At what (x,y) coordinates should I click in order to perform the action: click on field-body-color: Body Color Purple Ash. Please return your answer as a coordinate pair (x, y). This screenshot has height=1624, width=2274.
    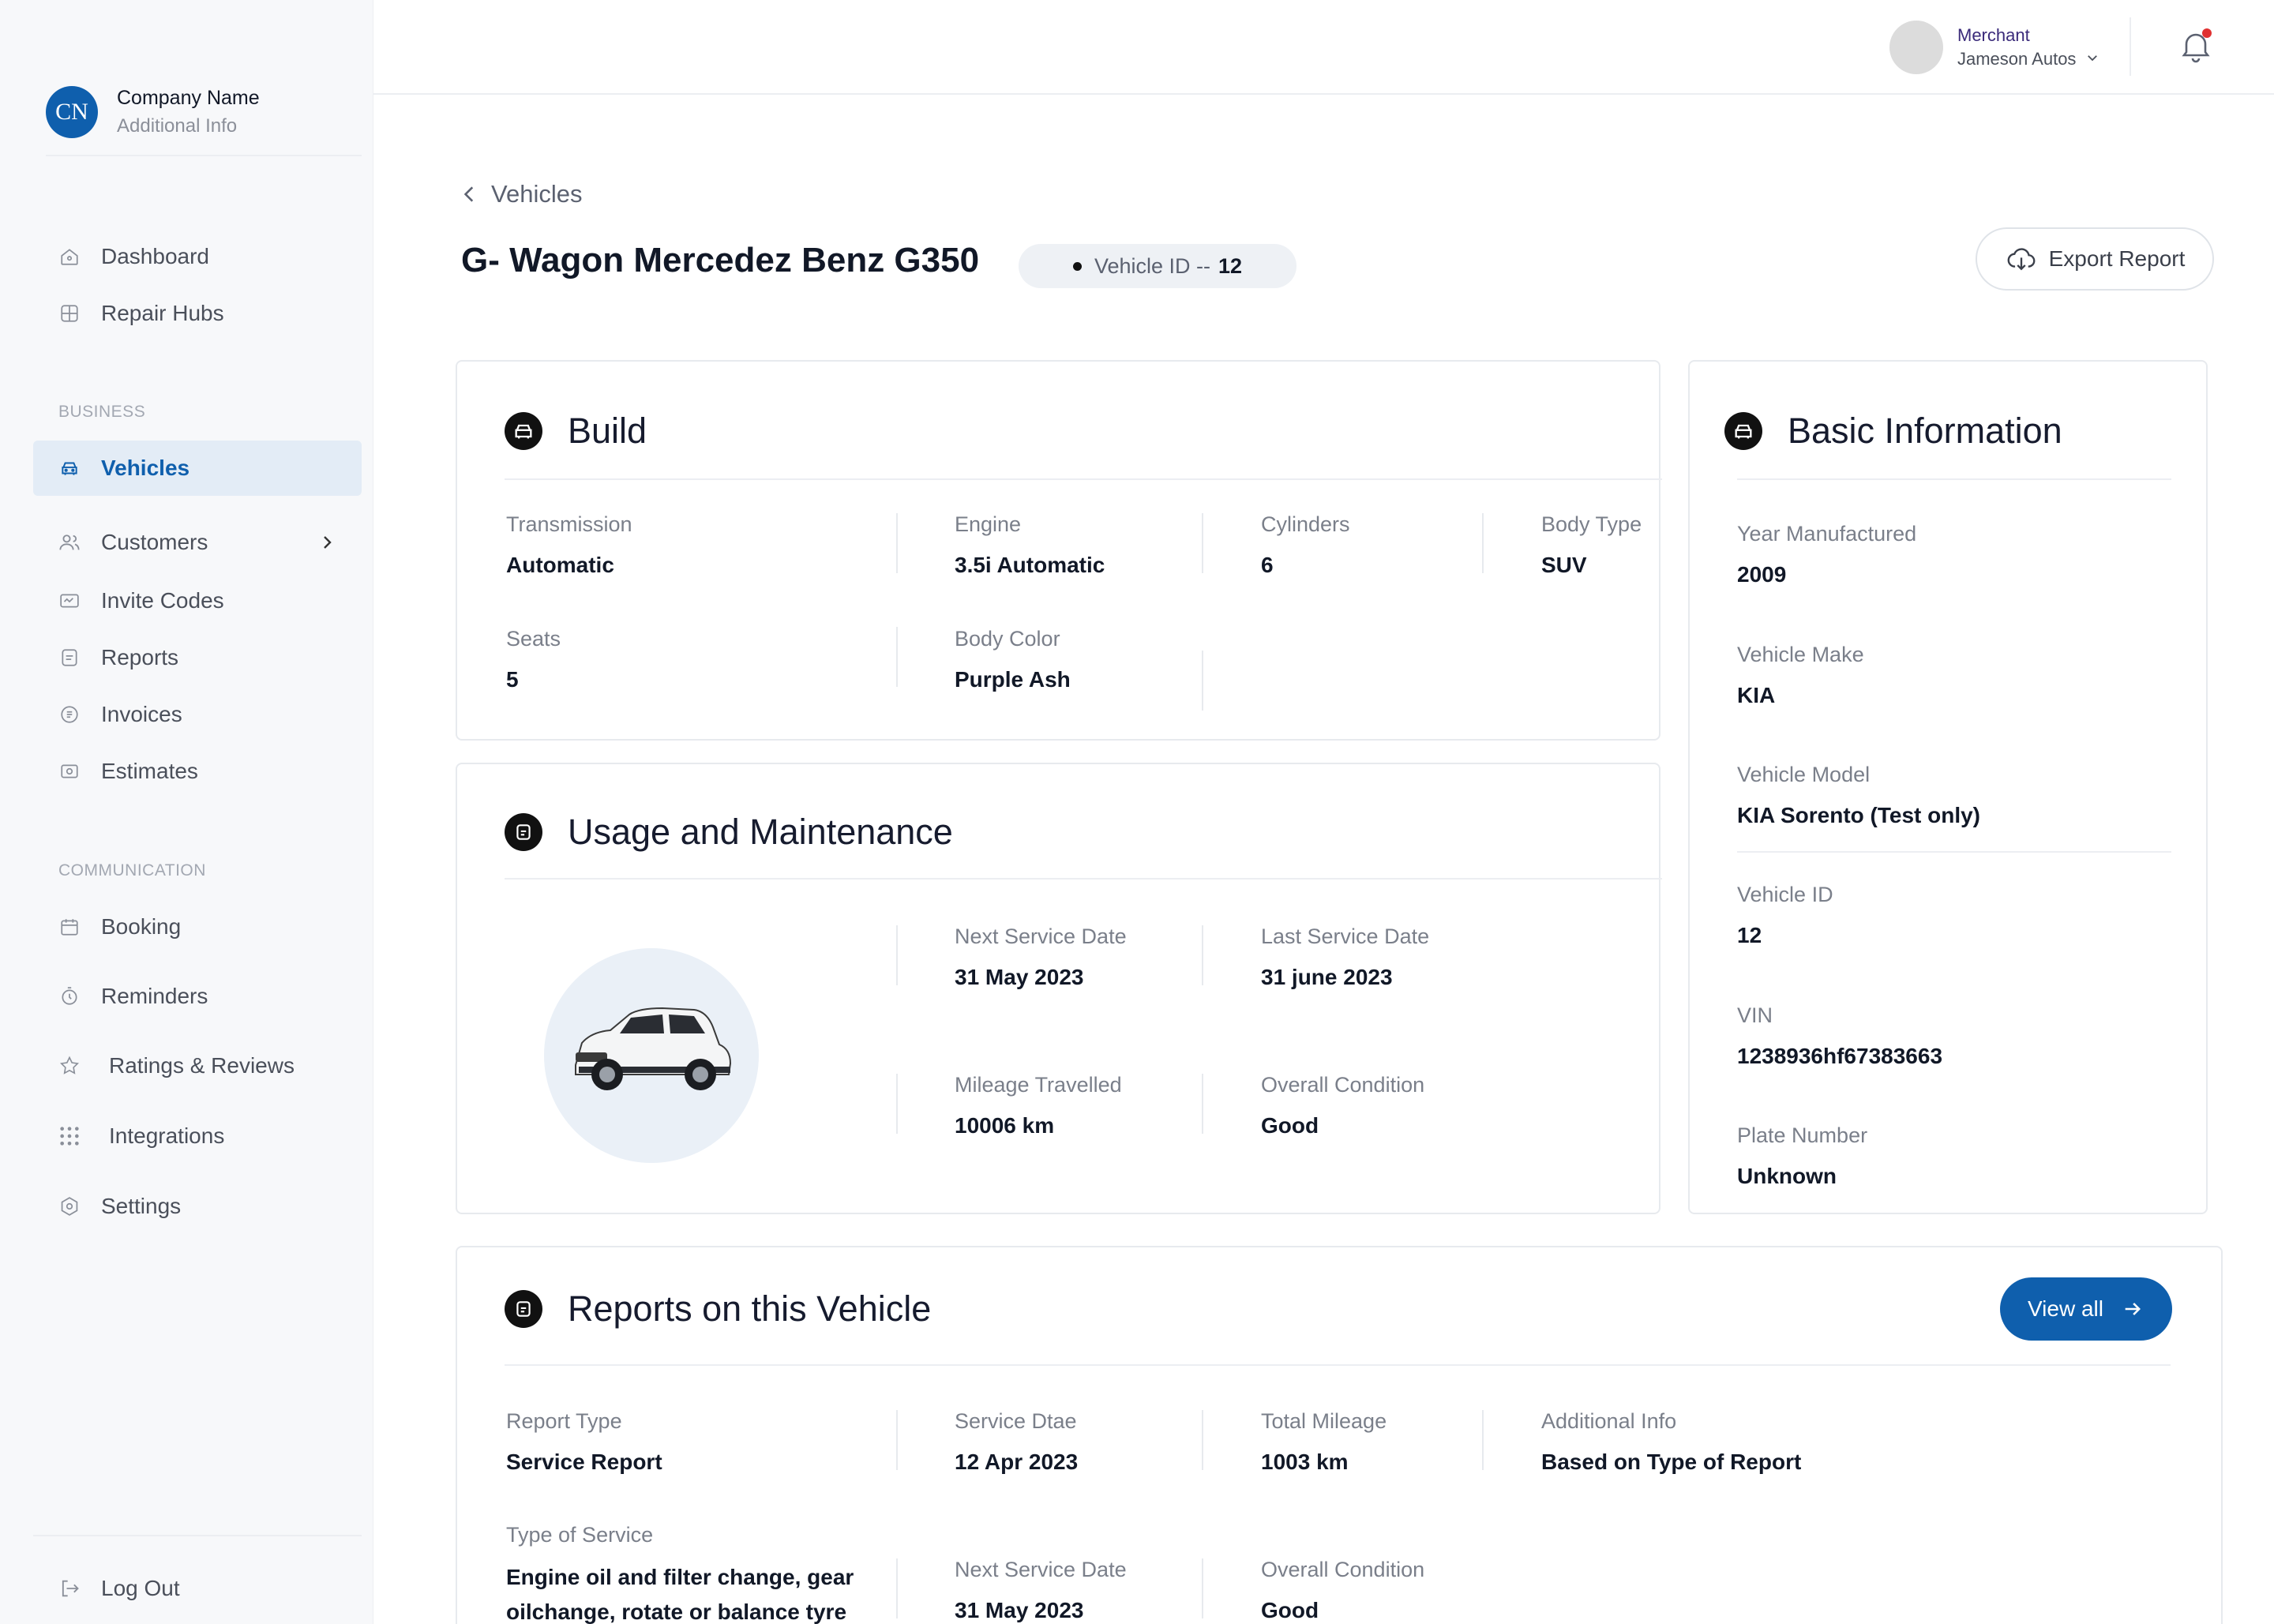
    Looking at the image, I should click on (1013, 660).